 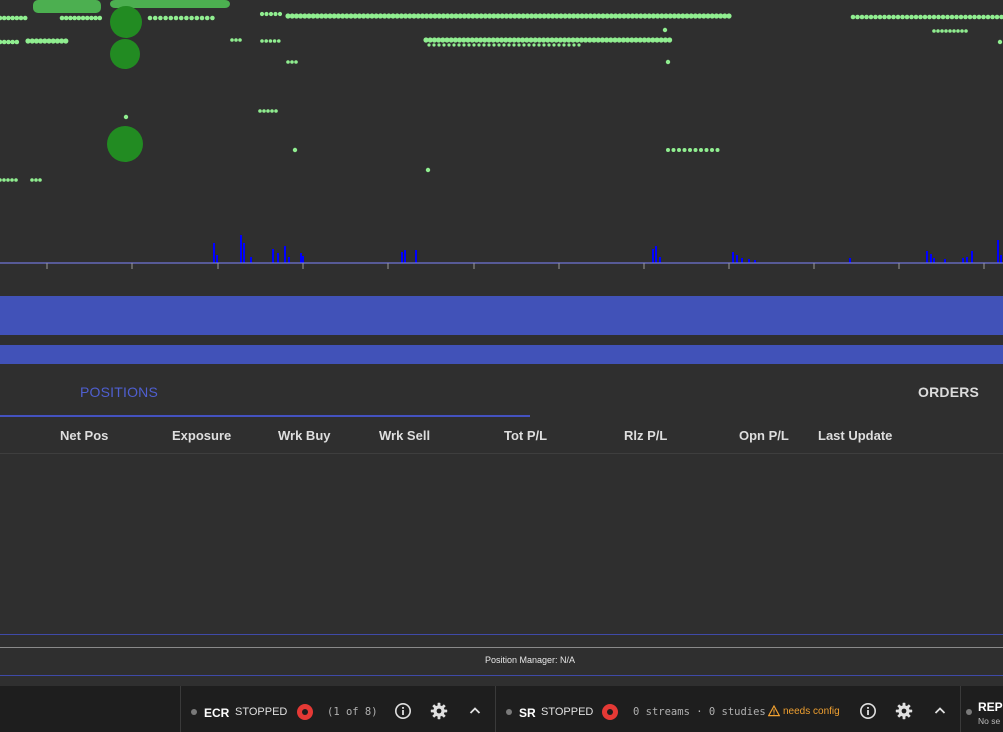 I want to click on tab-positions: POSITIONS, so click(x=119, y=392).